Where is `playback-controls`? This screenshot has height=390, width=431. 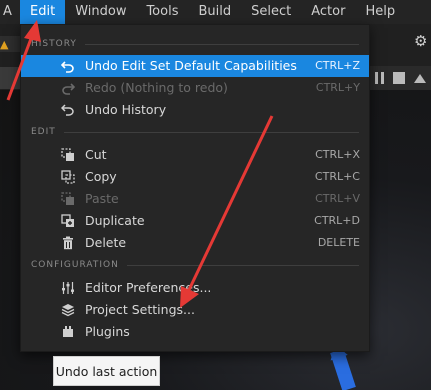
playback-controls is located at coordinates (400, 78).